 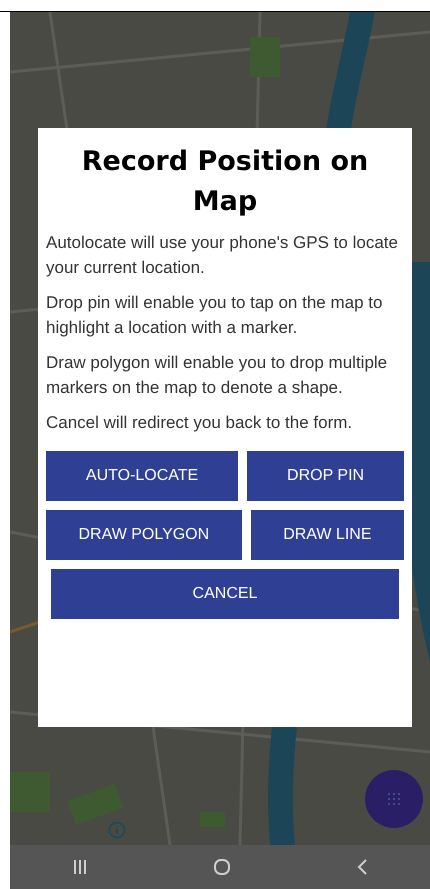 What do you see at coordinates (221, 867) in the screenshot?
I see `home-icon` at bounding box center [221, 867].